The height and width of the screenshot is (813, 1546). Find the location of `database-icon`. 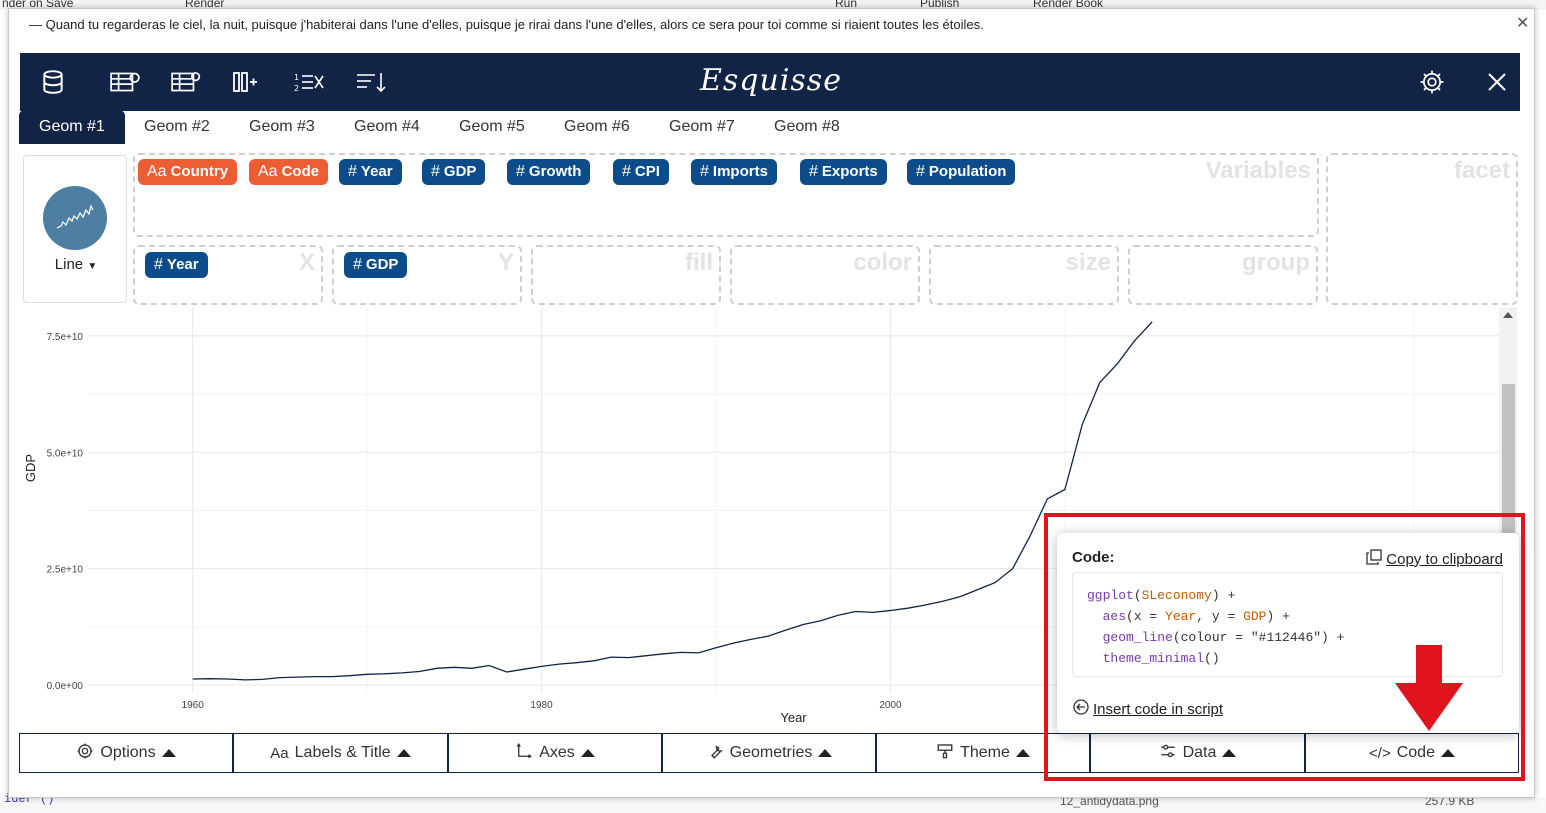

database-icon is located at coordinates (53, 82).